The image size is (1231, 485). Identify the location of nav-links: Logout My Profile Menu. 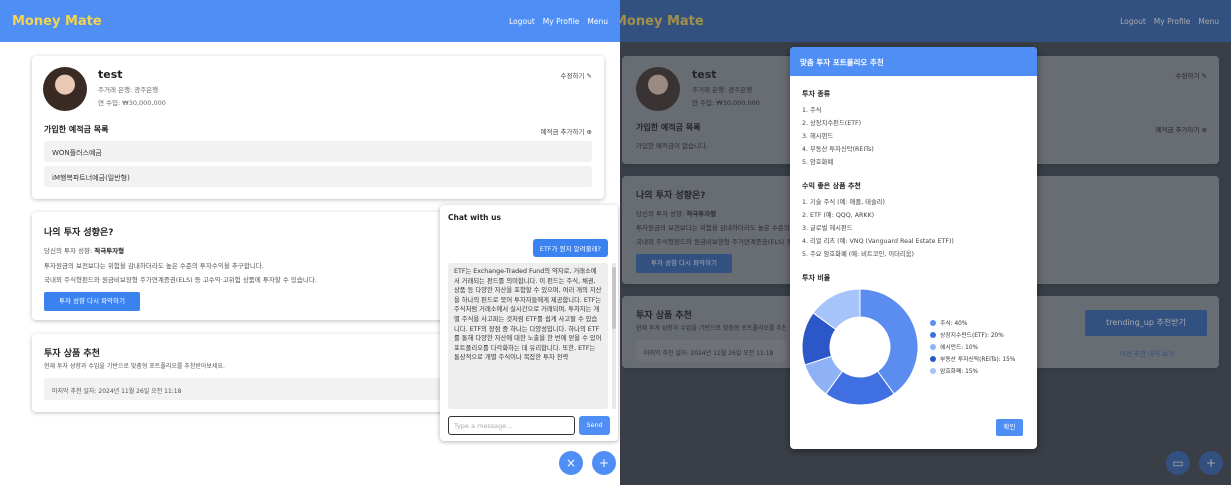
(558, 21).